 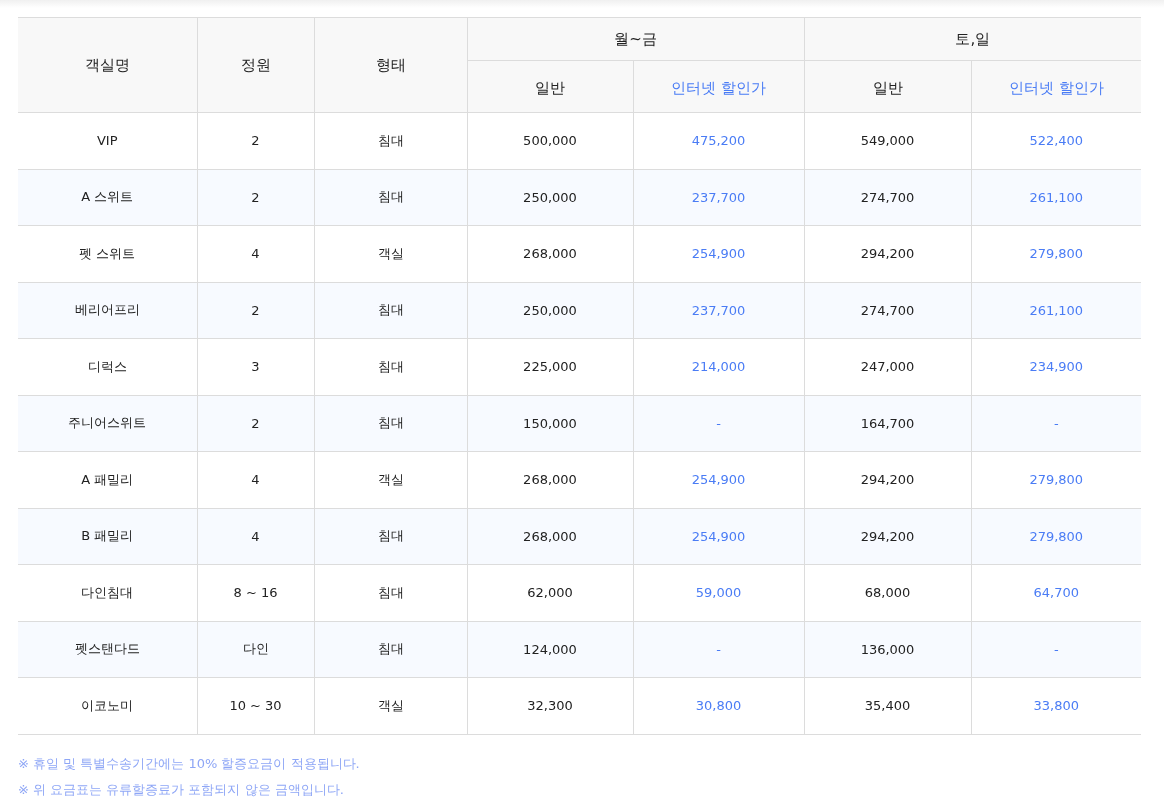 What do you see at coordinates (107, 197) in the screenshot?
I see `table-cell: A 스위트` at bounding box center [107, 197].